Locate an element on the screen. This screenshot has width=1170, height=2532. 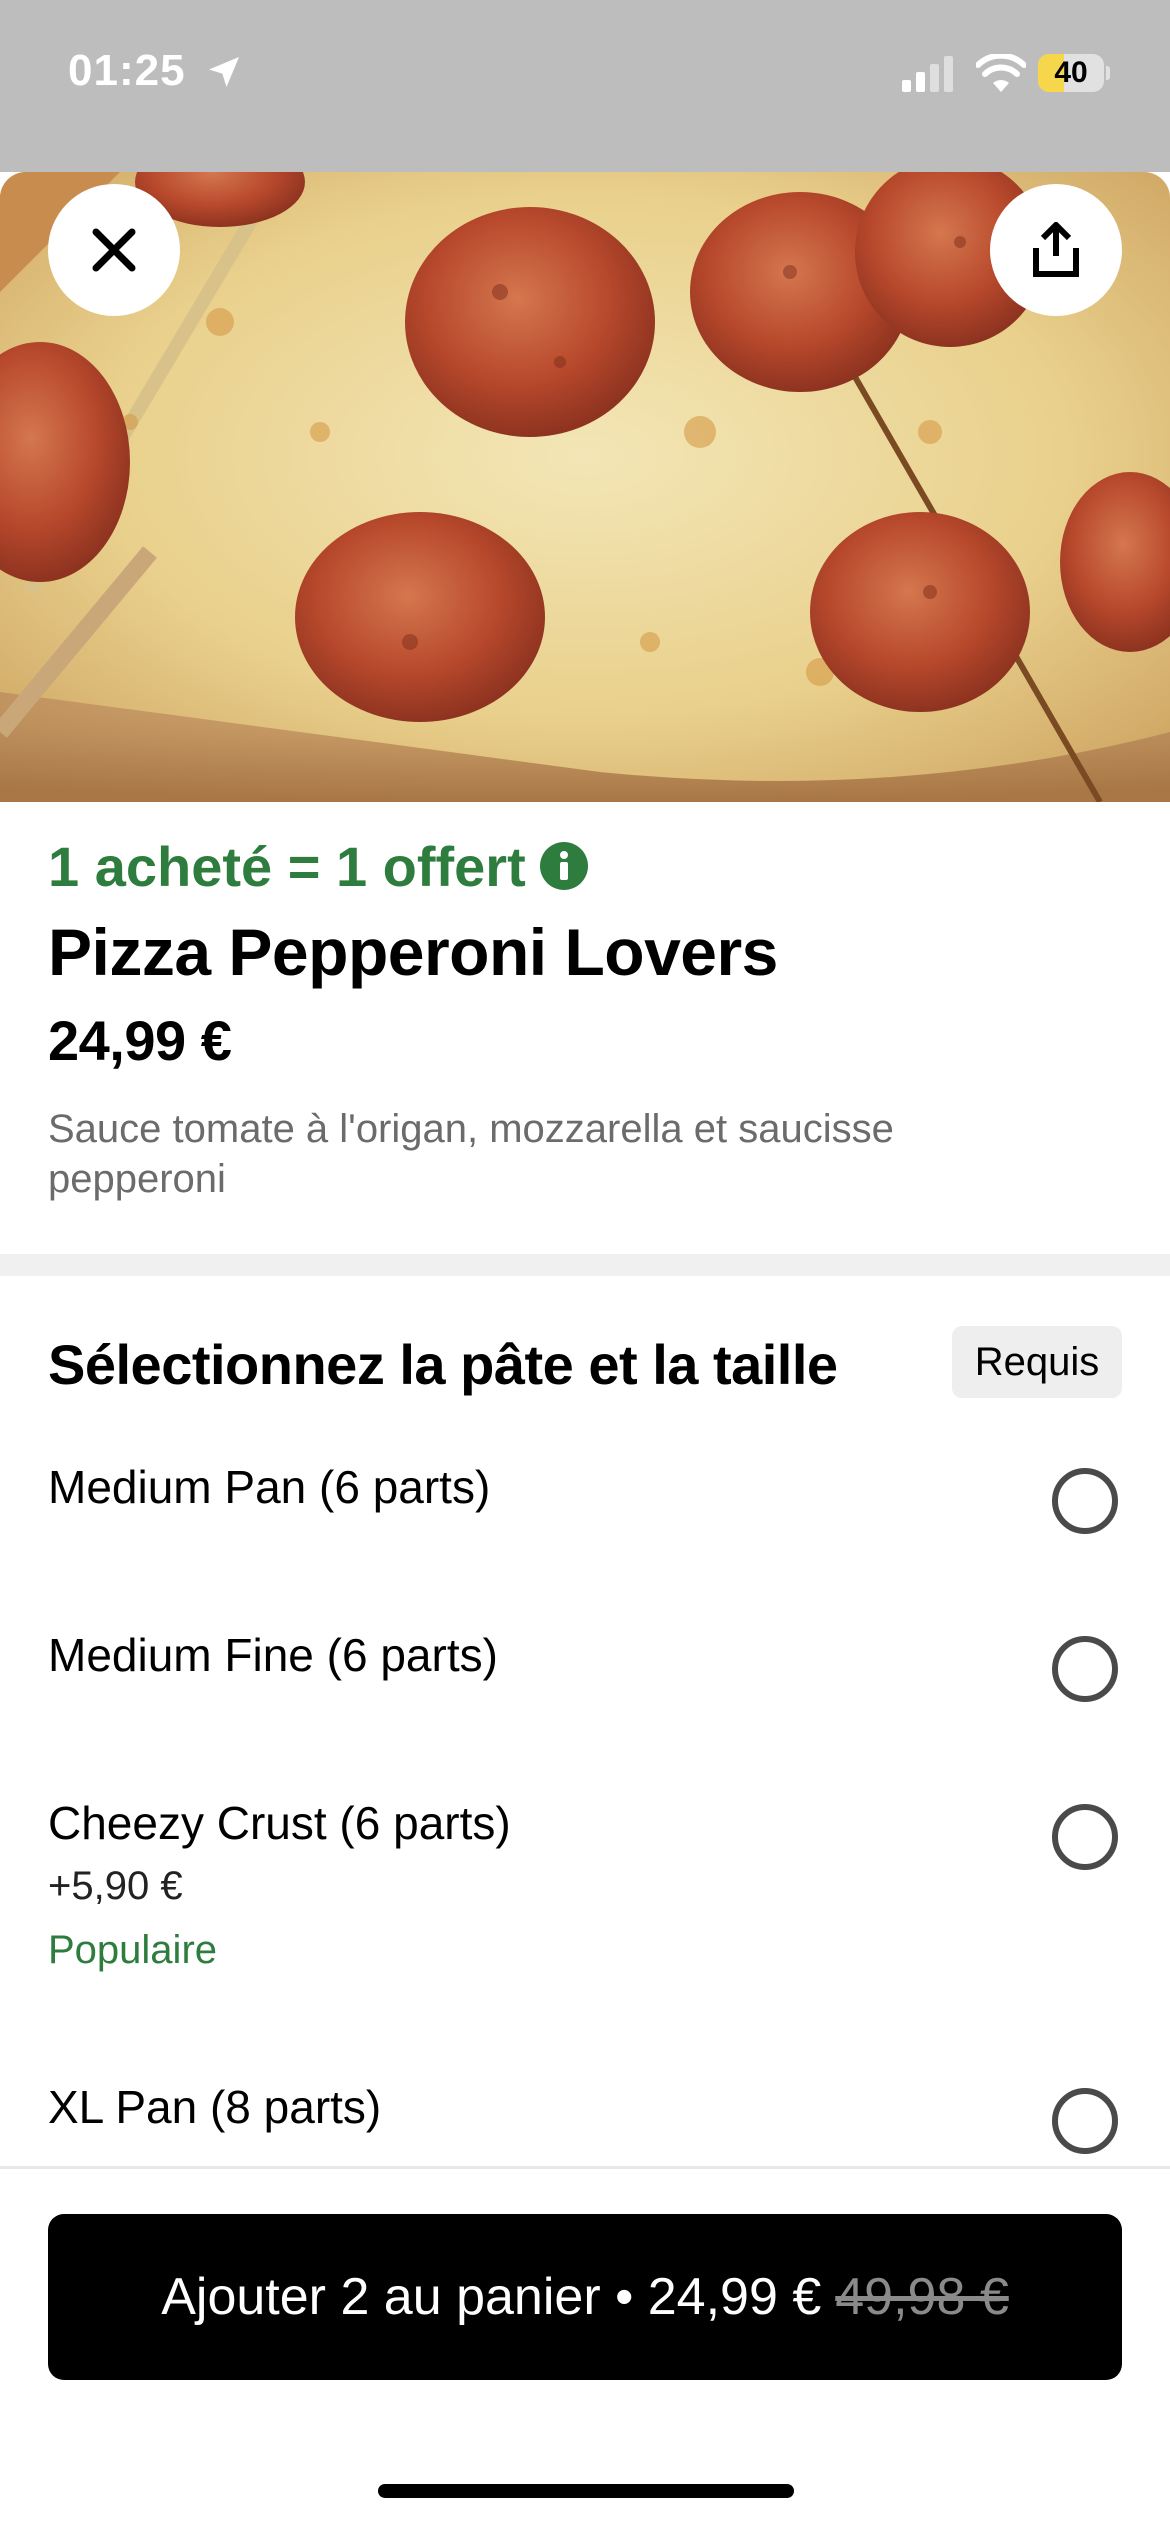
options-section-title: Sélectionnez la pâte et la taille is located at coordinates (443, 1364).